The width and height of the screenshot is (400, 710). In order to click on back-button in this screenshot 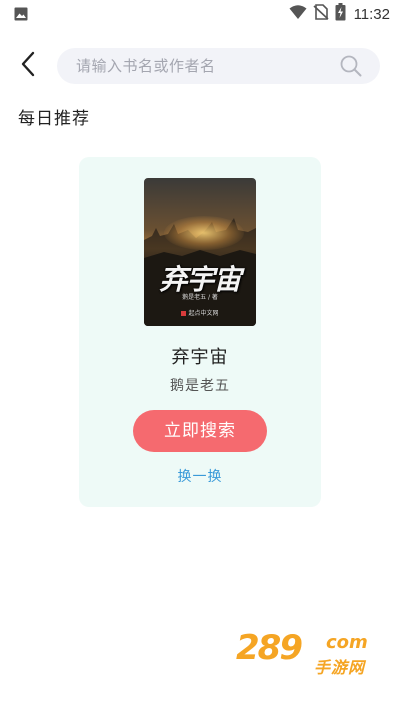, I will do `click(28, 66)`.